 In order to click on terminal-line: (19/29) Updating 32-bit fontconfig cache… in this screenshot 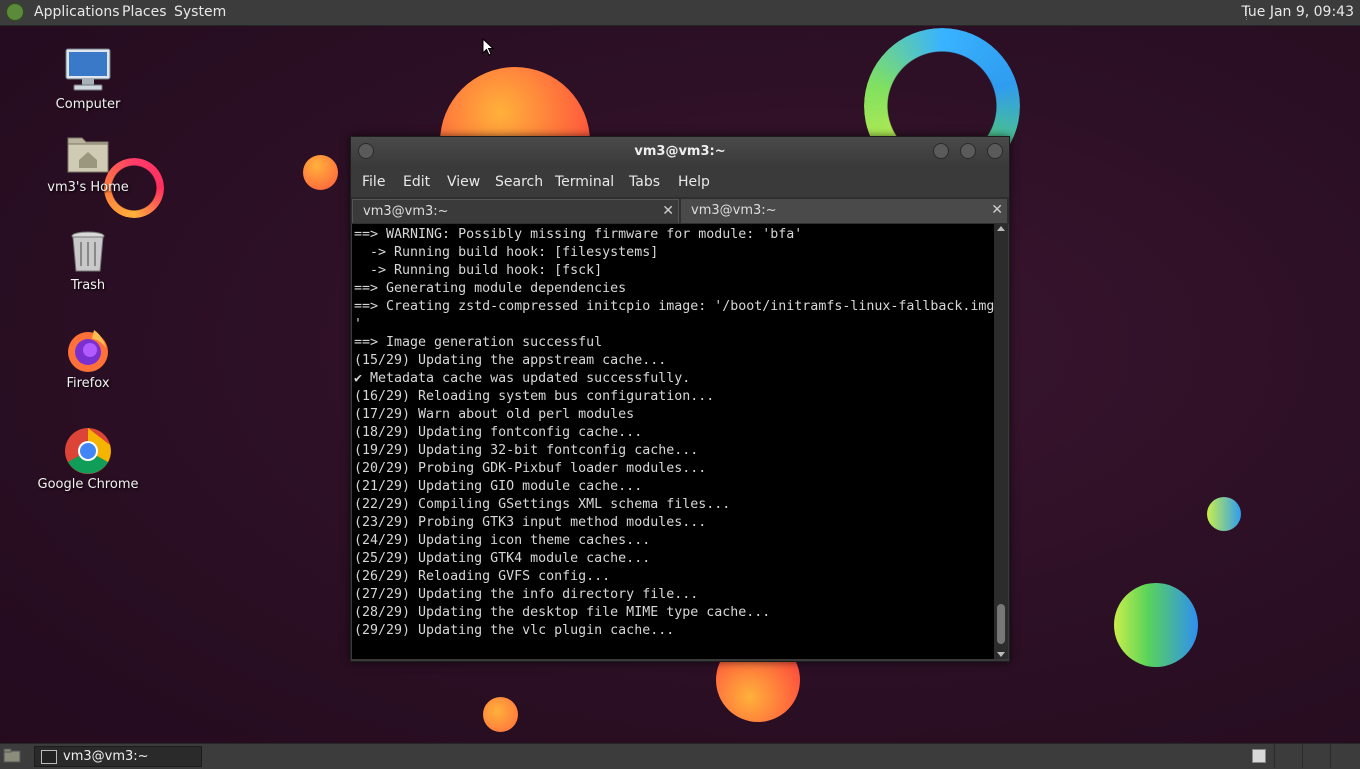, I will do `click(526, 450)`.